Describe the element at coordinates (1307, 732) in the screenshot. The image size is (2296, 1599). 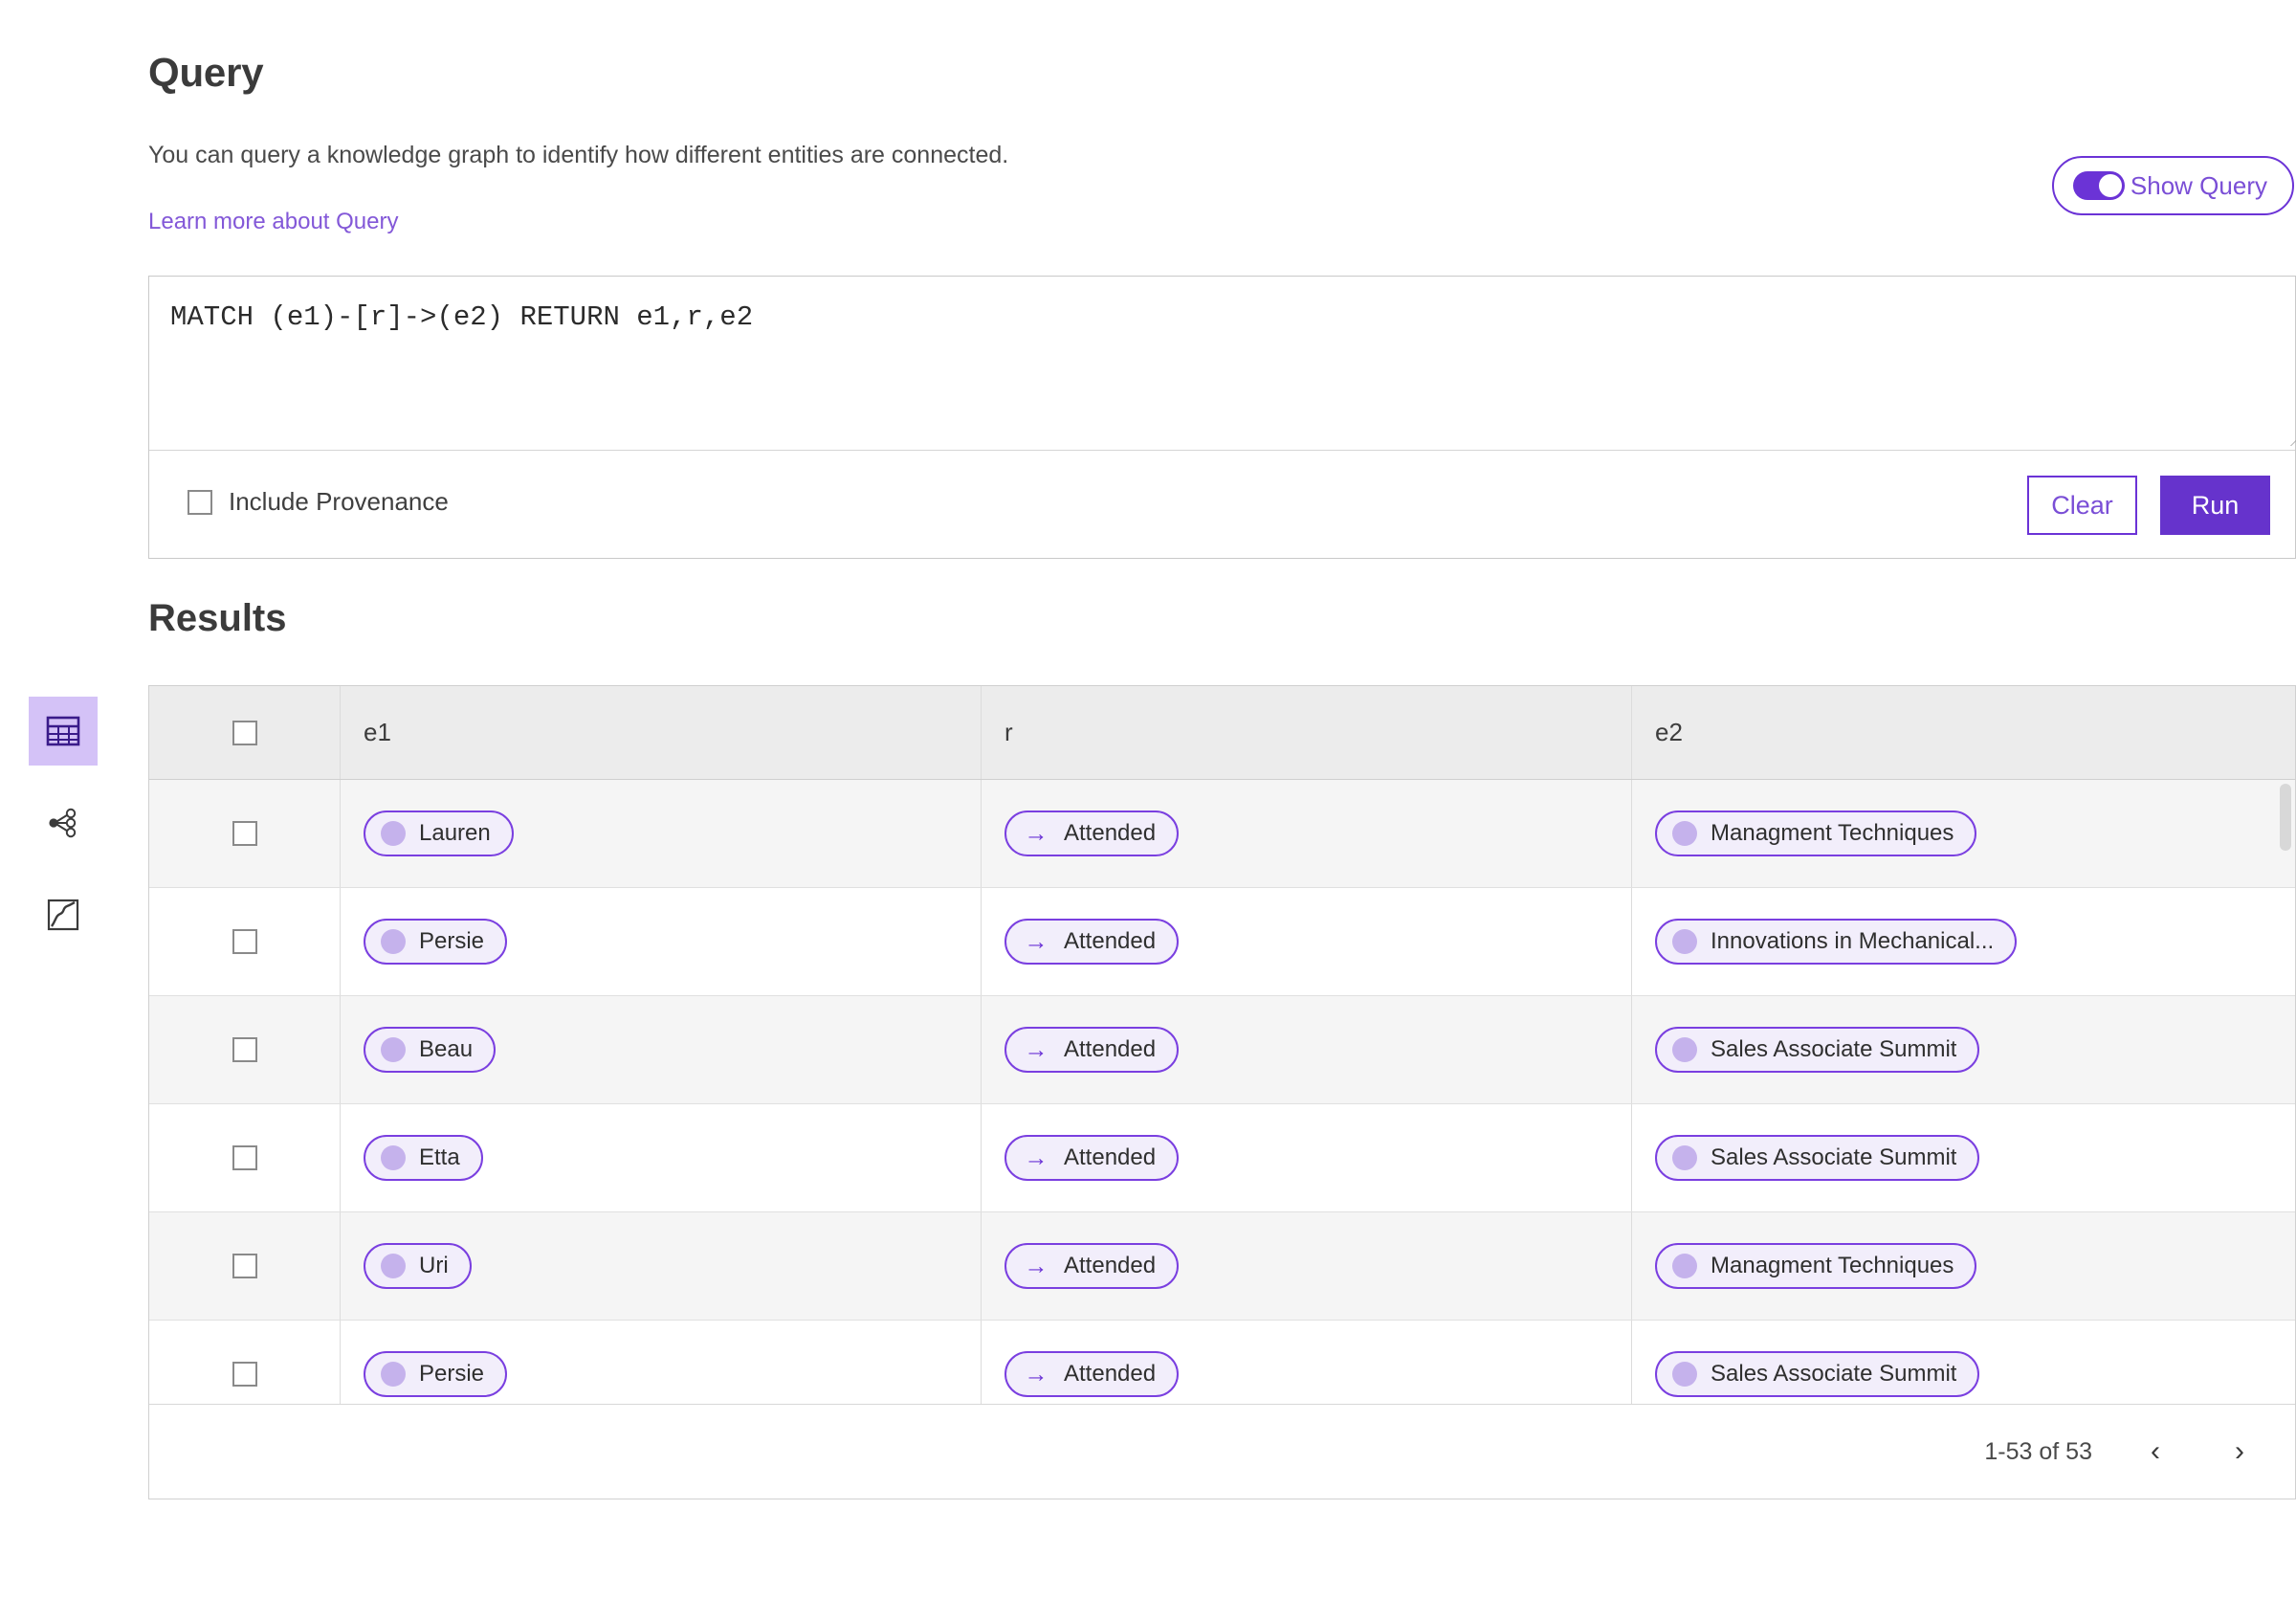
I see `header-cell-r: r` at that location.